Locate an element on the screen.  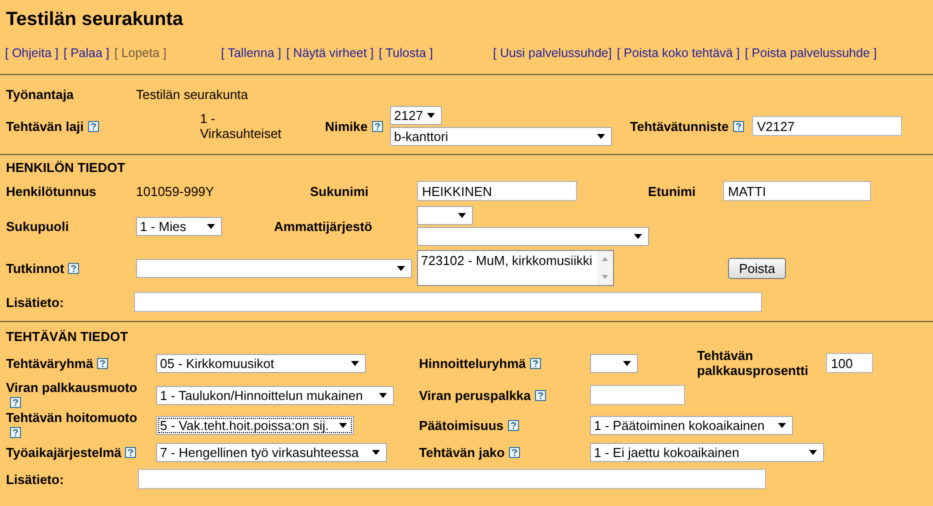
field-value: Testilän seurakunta is located at coordinates (192, 94).